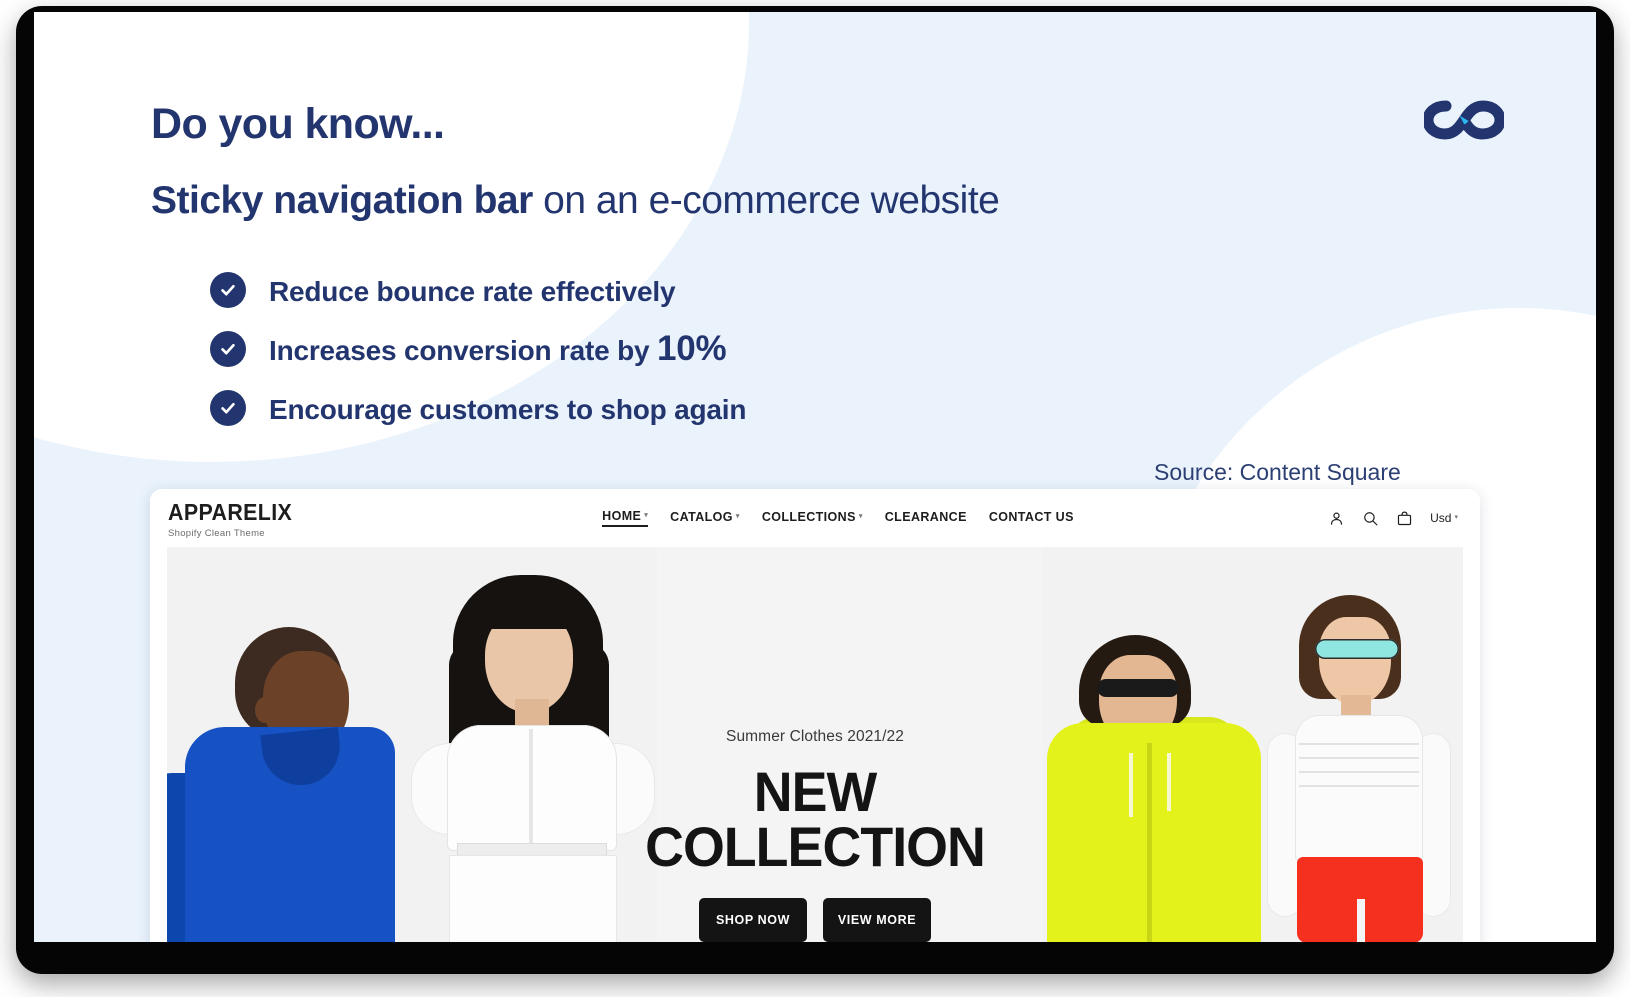 The width and height of the screenshot is (1630, 997). I want to click on nav-item-collections: COLLECTIONS ▾, so click(812, 518).